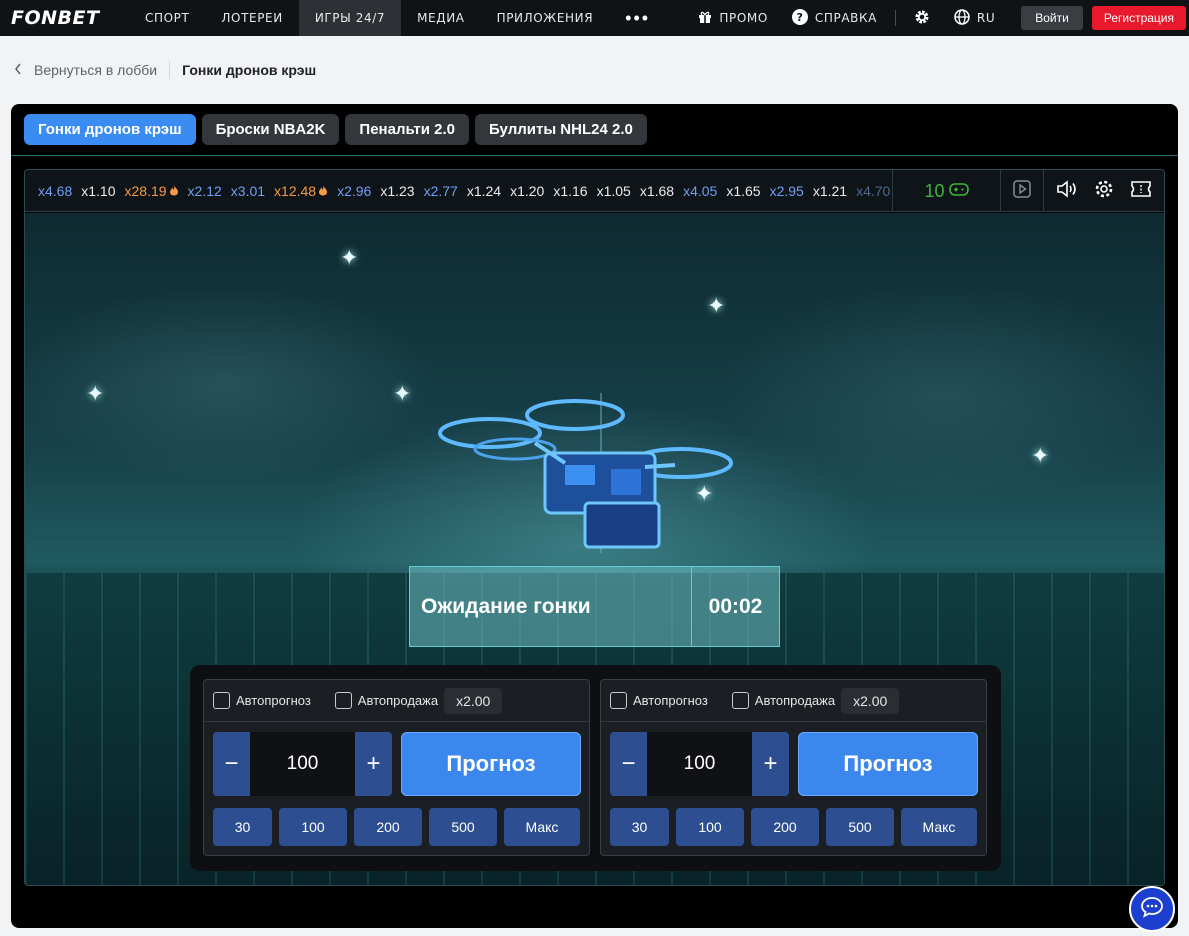 The height and width of the screenshot is (936, 1189). Describe the element at coordinates (249, 70) in the screenshot. I see `breadcrumb-current: Гонки дронов крэш` at that location.